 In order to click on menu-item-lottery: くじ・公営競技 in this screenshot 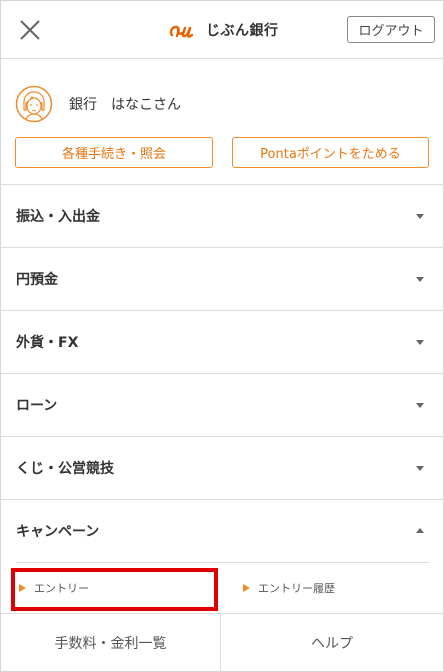, I will do `click(222, 468)`.